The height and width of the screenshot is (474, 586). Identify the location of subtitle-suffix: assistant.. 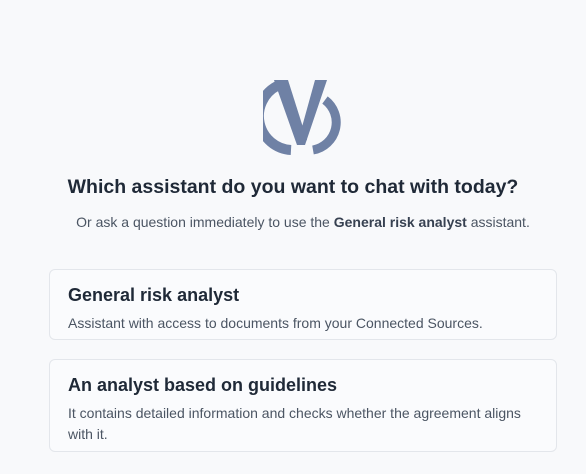
(498, 222).